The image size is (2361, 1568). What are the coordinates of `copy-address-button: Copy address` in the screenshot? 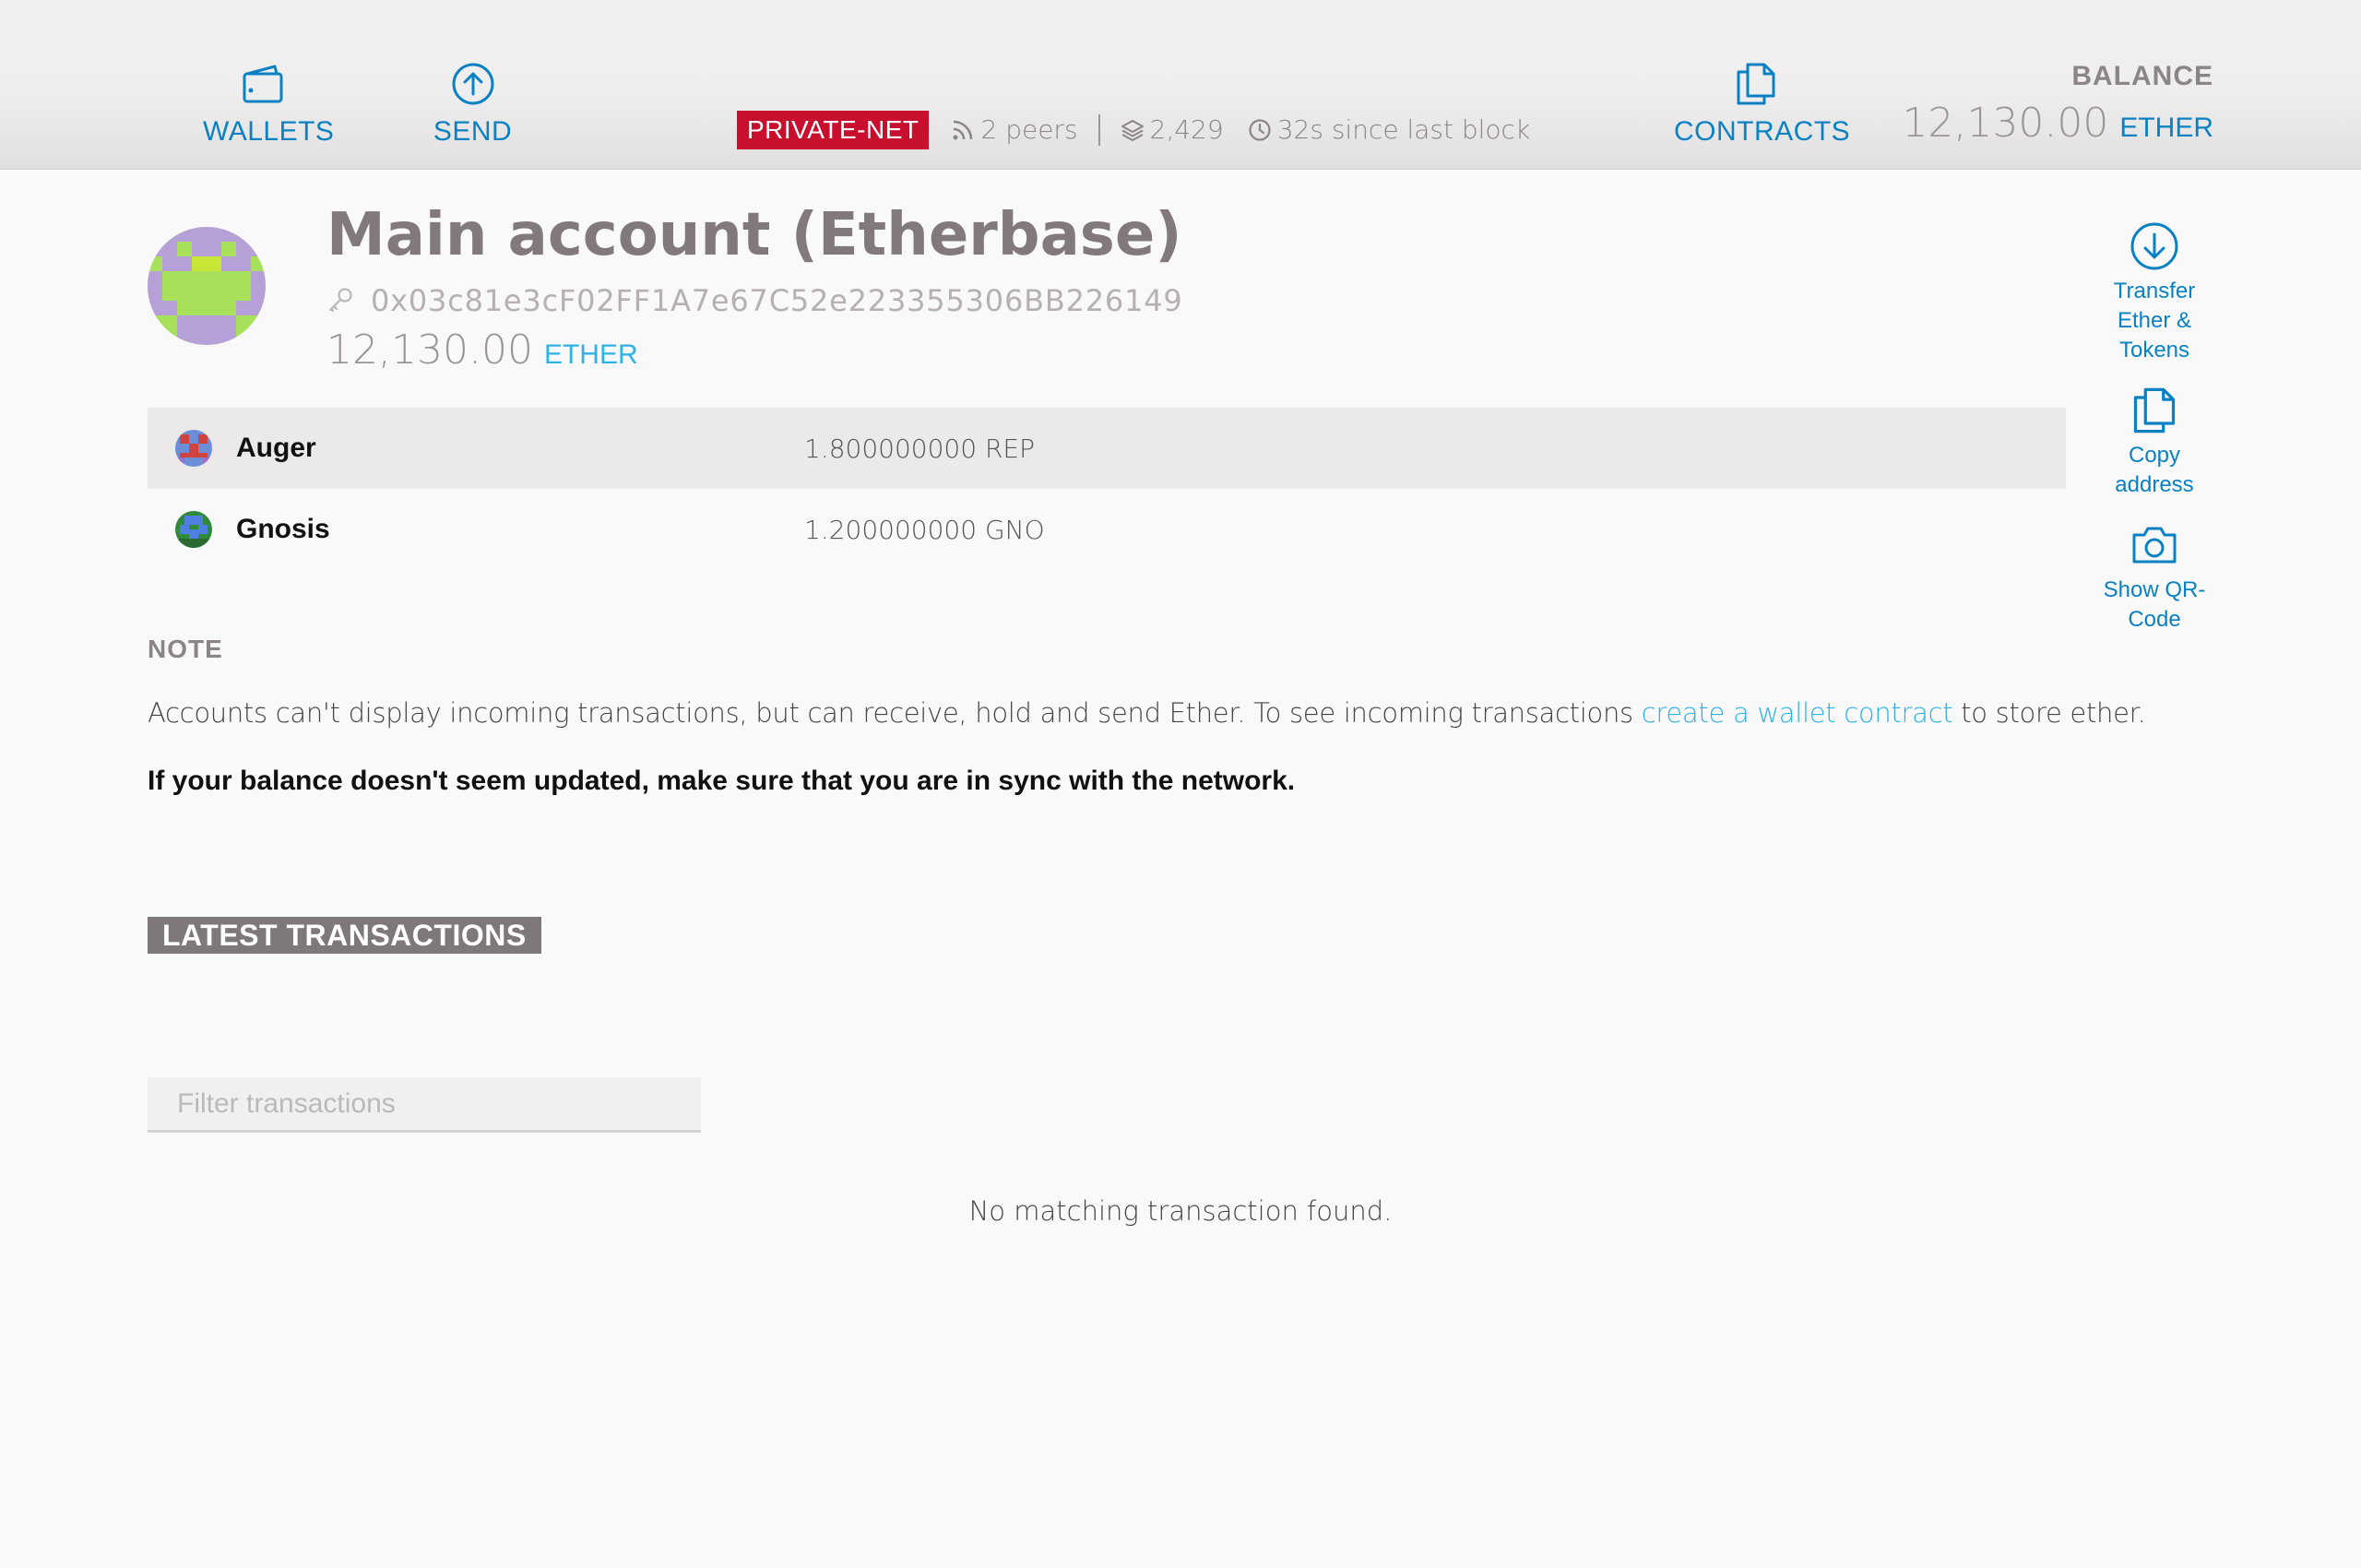 It's located at (2154, 443).